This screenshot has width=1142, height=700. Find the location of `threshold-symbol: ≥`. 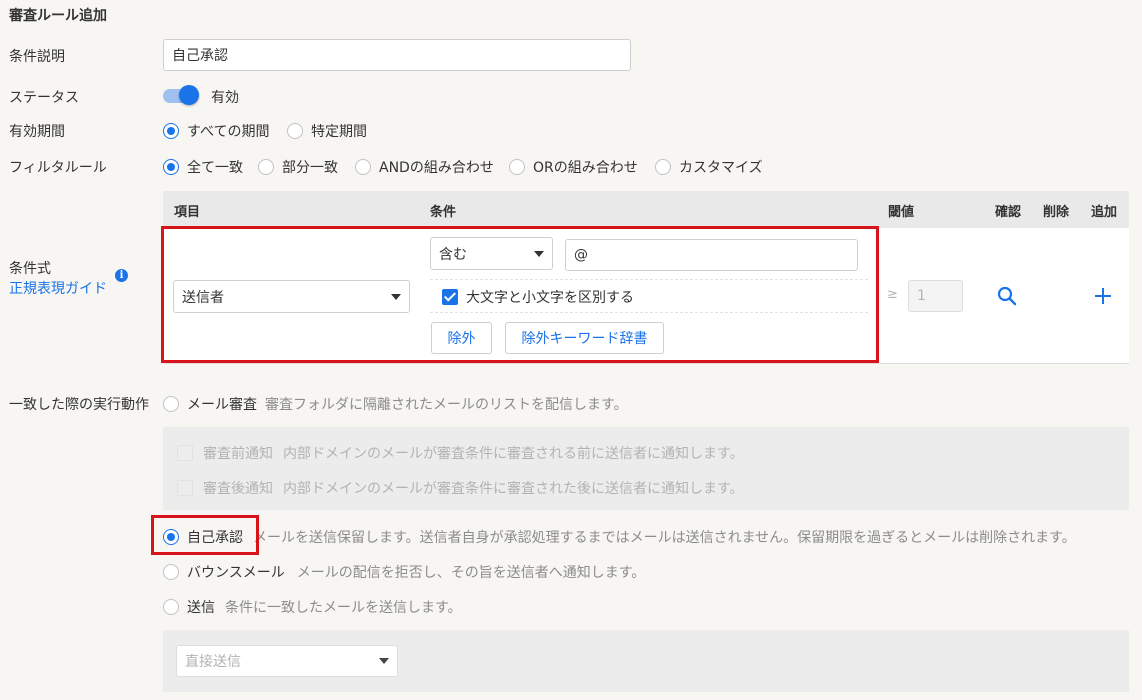

threshold-symbol: ≥ is located at coordinates (892, 294).